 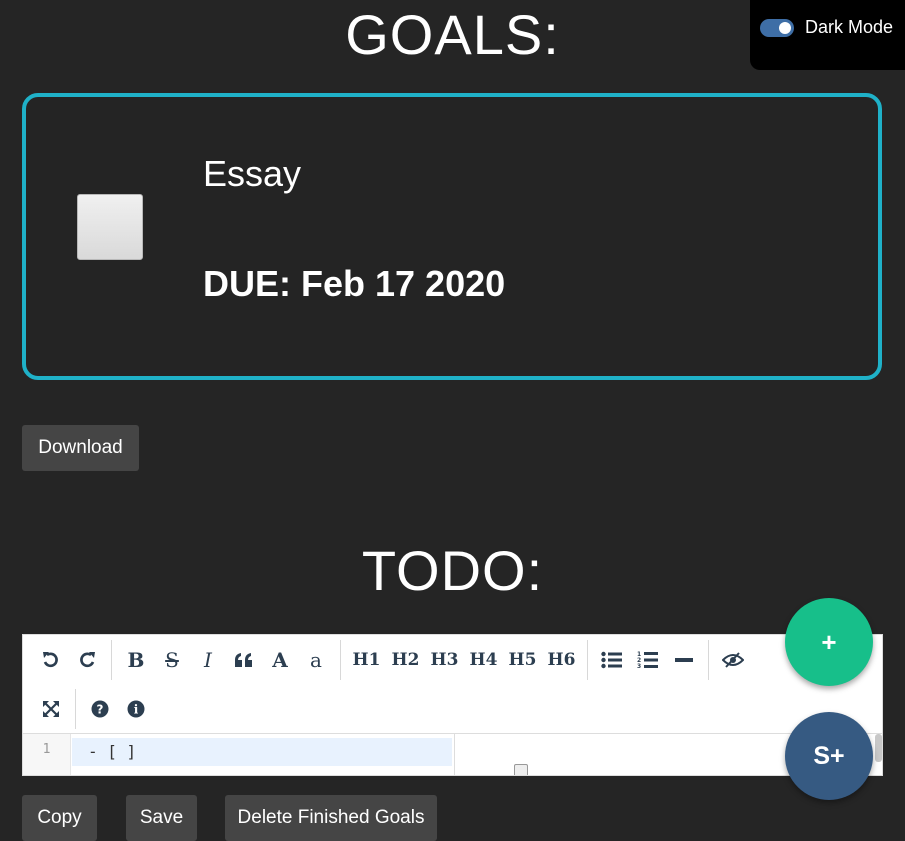 What do you see at coordinates (331, 818) in the screenshot?
I see `delete-finished-goals-button: Delete Finished Goals` at bounding box center [331, 818].